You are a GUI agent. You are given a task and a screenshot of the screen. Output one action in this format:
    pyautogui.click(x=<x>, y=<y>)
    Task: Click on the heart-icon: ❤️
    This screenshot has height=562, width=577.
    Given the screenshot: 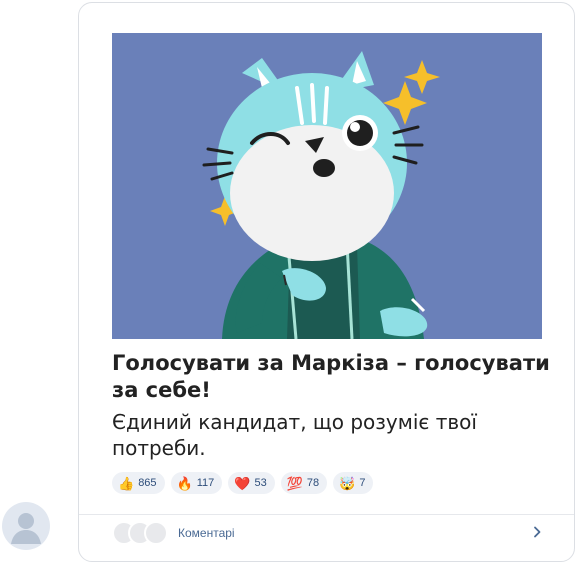 What is the action you would take?
    pyautogui.click(x=242, y=483)
    